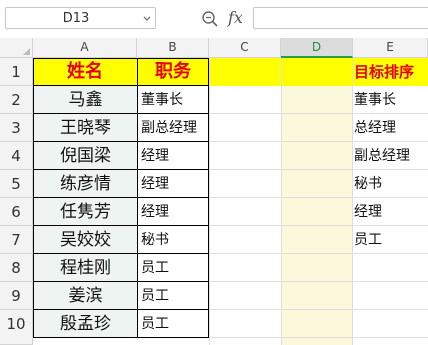 This screenshot has height=345, width=428. I want to click on cell-a2: 马鑫, so click(85, 100).